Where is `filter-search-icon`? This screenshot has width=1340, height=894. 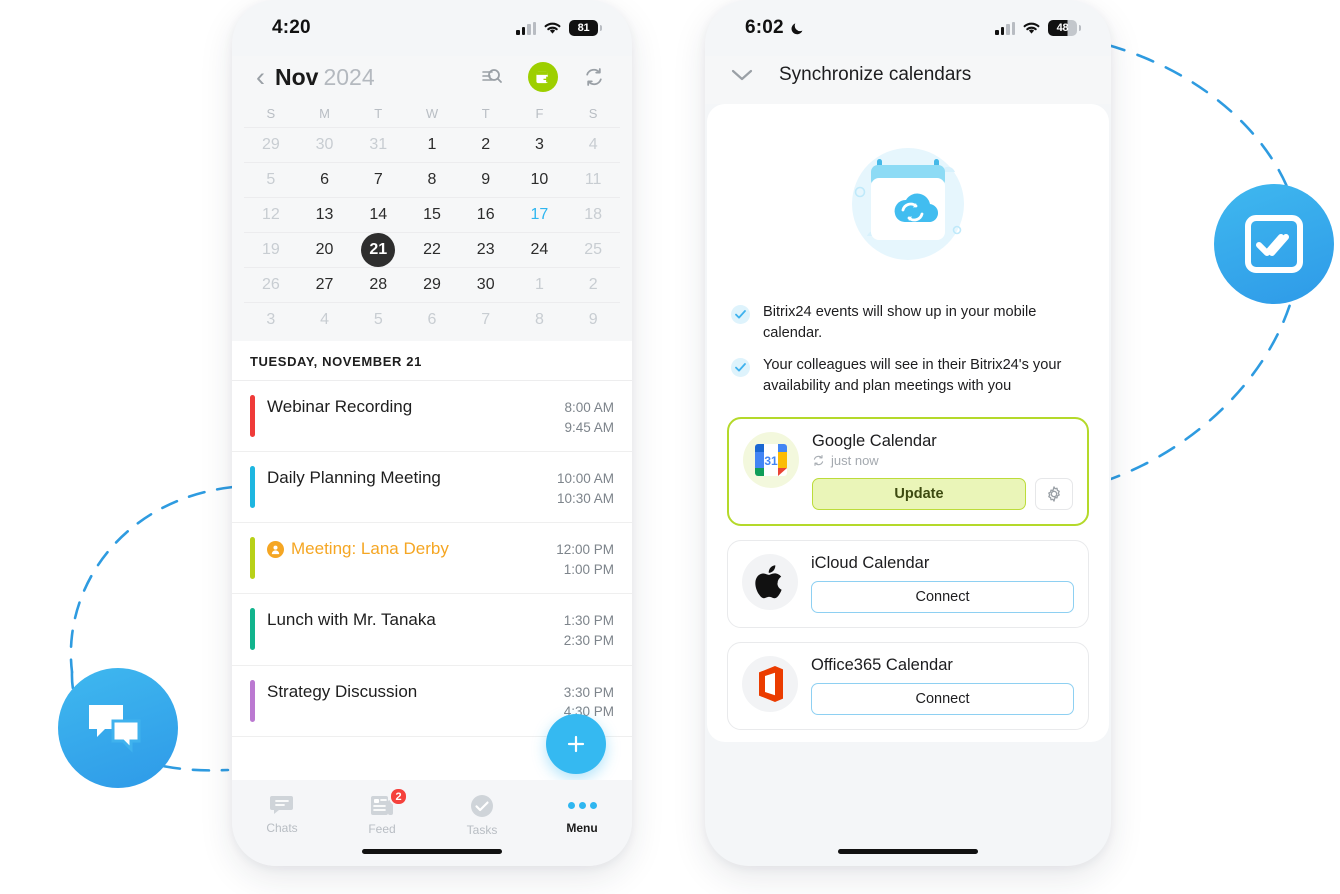
filter-search-icon is located at coordinates (492, 77).